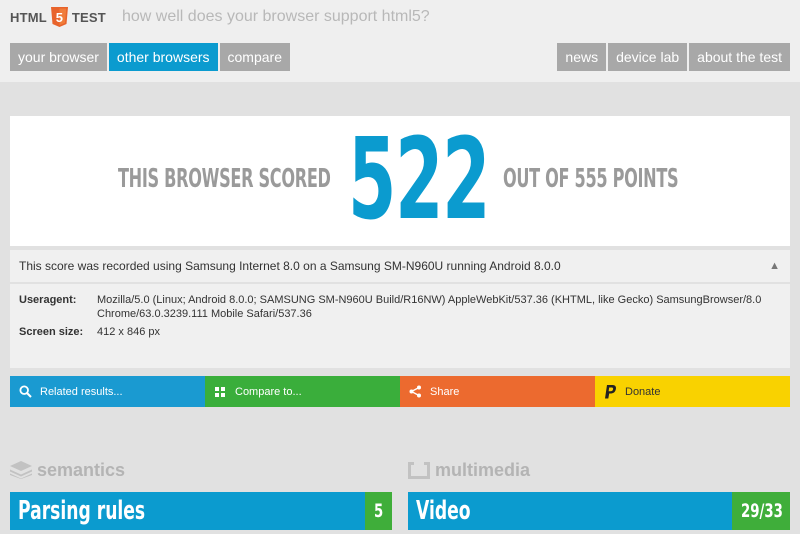 This screenshot has width=800, height=534. I want to click on section-multimedia-title: multimedia, so click(469, 470).